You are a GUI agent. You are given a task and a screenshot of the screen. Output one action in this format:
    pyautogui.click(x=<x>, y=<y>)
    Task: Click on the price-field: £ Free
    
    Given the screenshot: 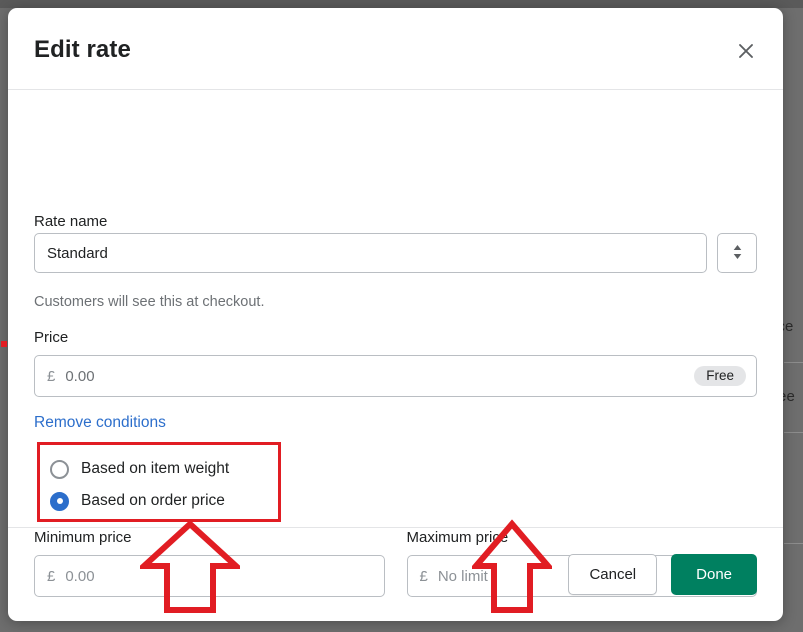 What is the action you would take?
    pyautogui.click(x=395, y=376)
    